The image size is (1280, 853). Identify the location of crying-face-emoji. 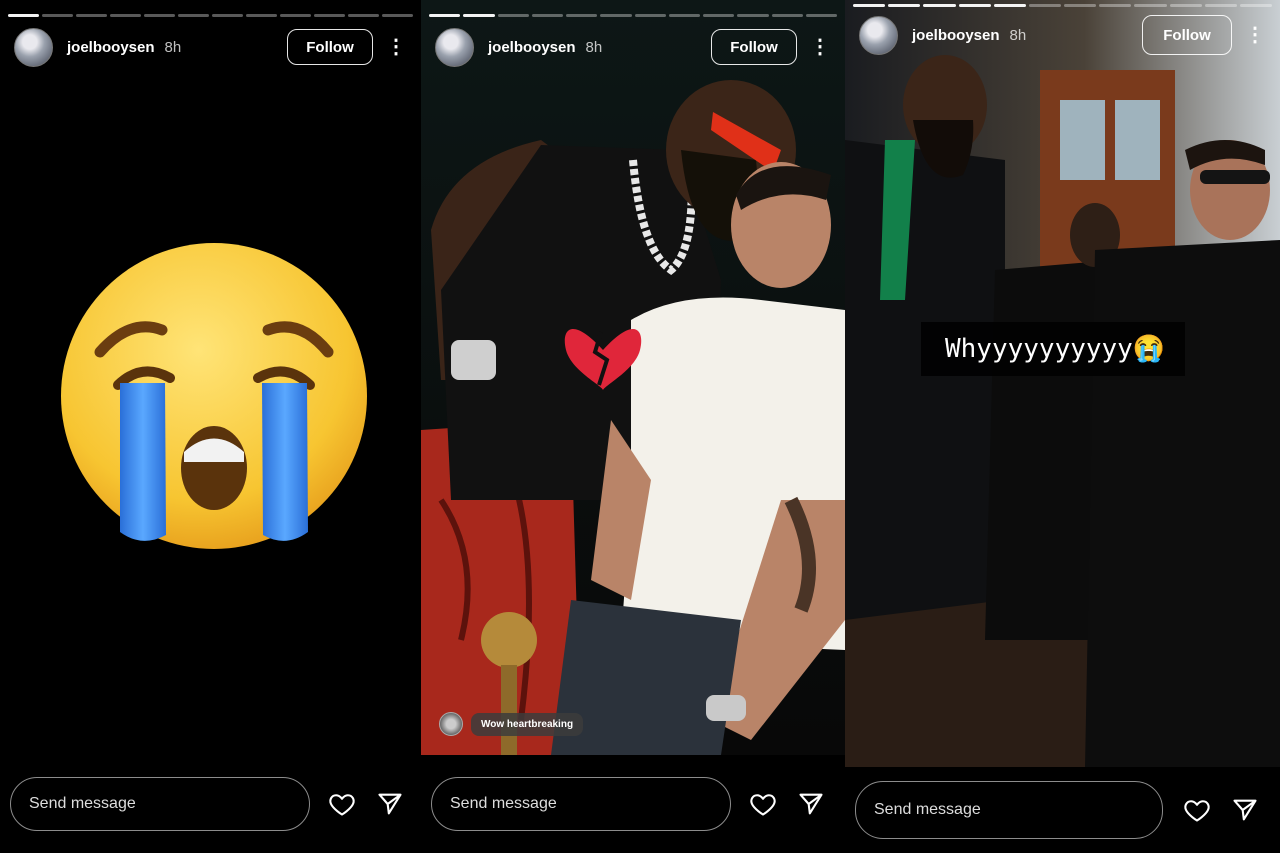
(214, 396).